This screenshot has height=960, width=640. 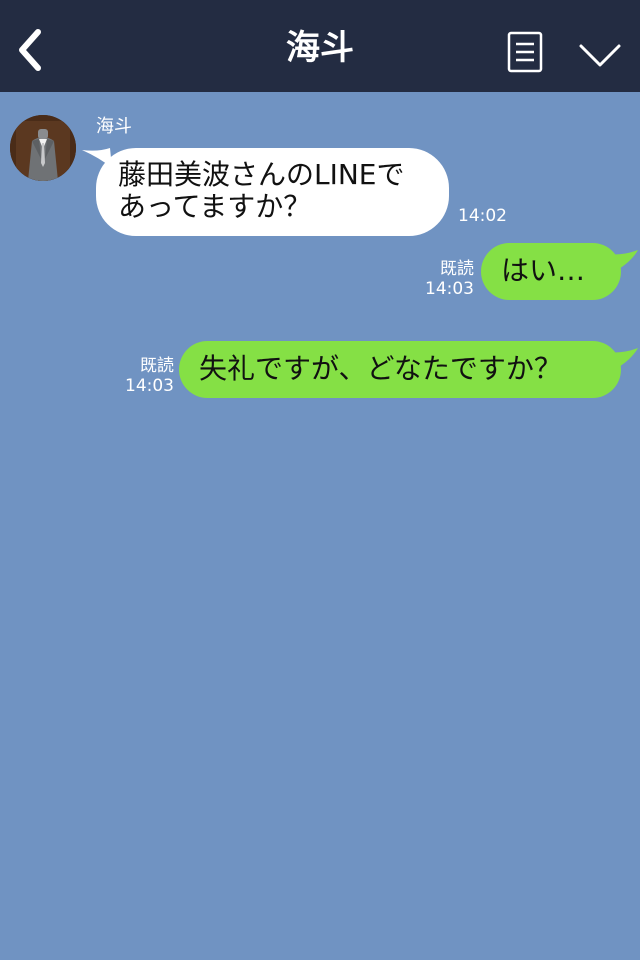 I want to click on outgoing-message-bubble: 失礼ですが、どなたですか？, so click(x=400, y=369).